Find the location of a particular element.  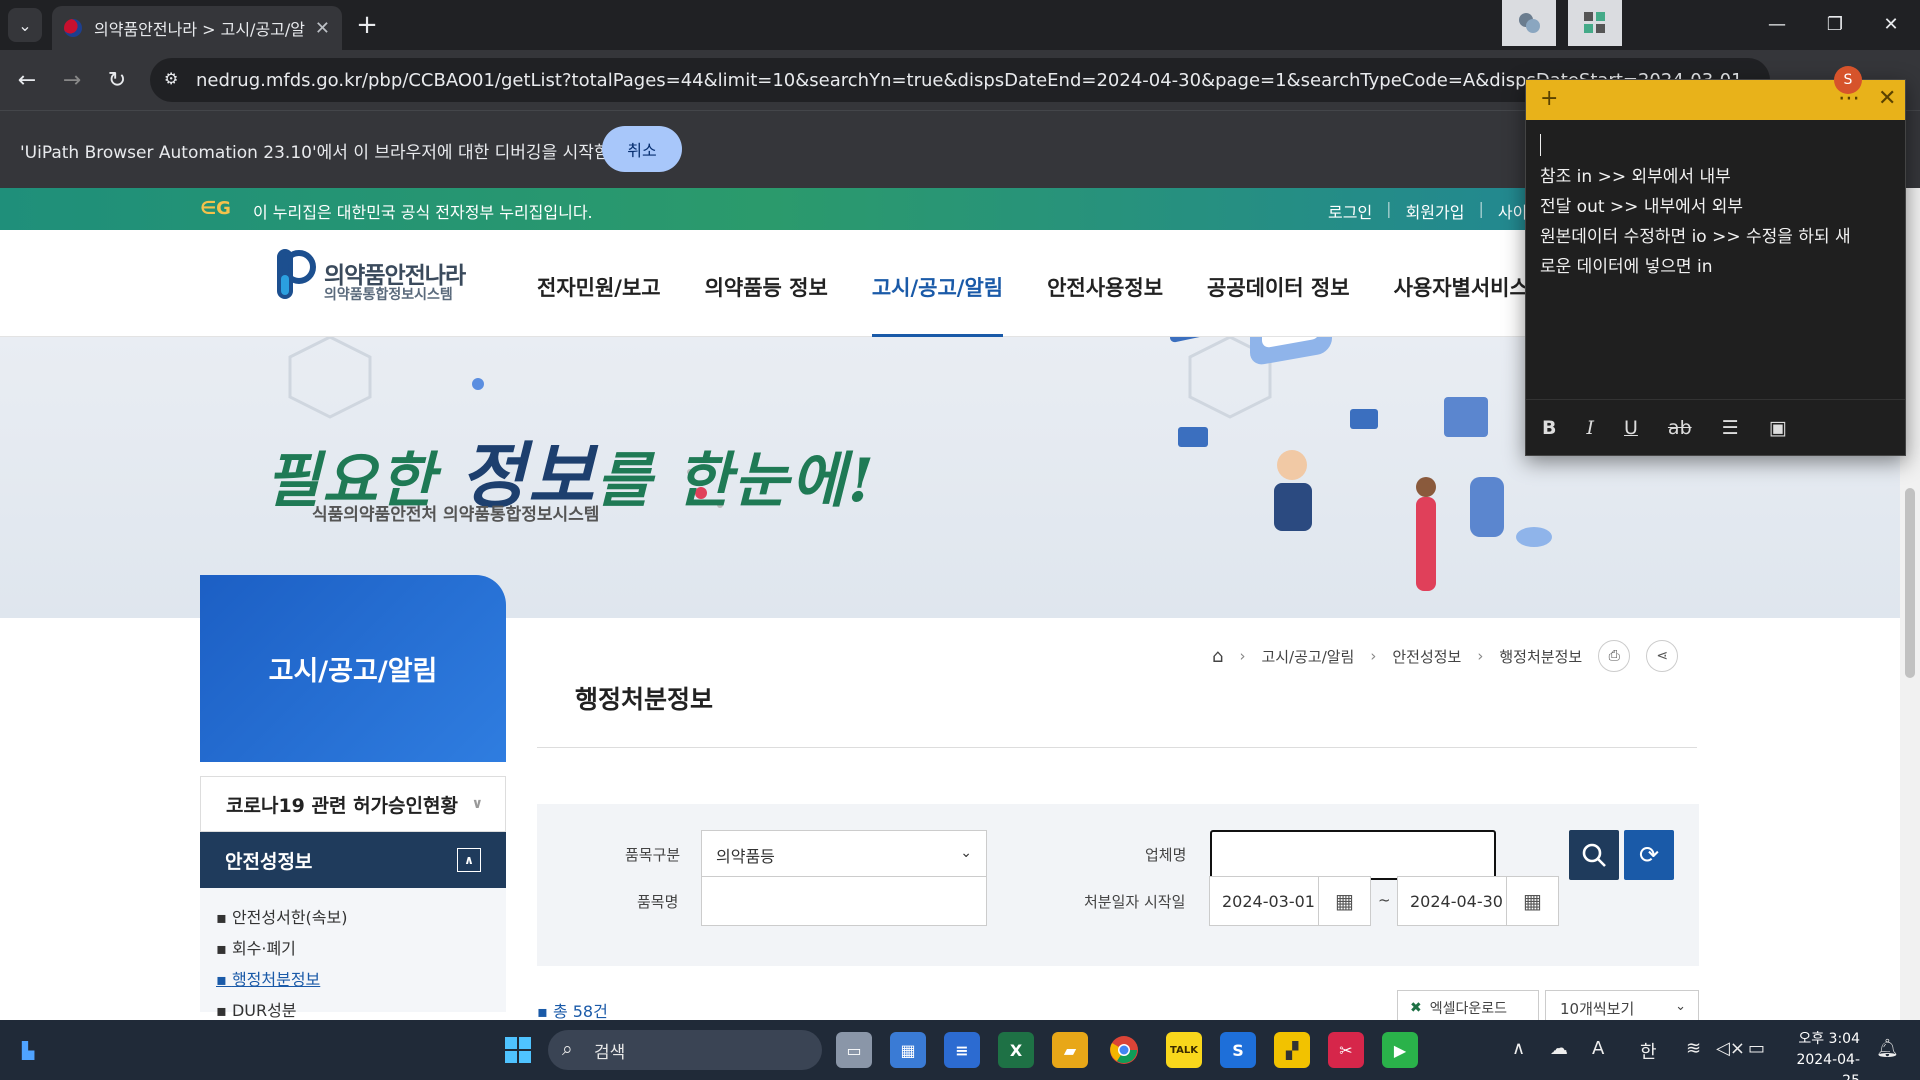

utility-links: 로그인 | 회원가입 | 사이 is located at coordinates (1427, 211).